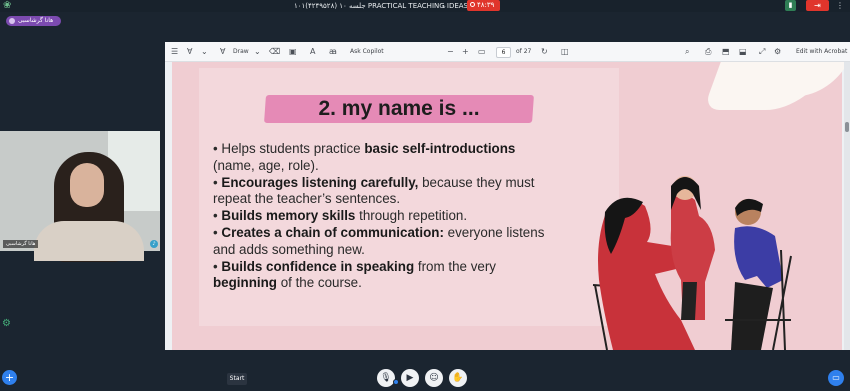 The height and width of the screenshot is (391, 850). What do you see at coordinates (692, 263) in the screenshot?
I see `students-illustration` at bounding box center [692, 263].